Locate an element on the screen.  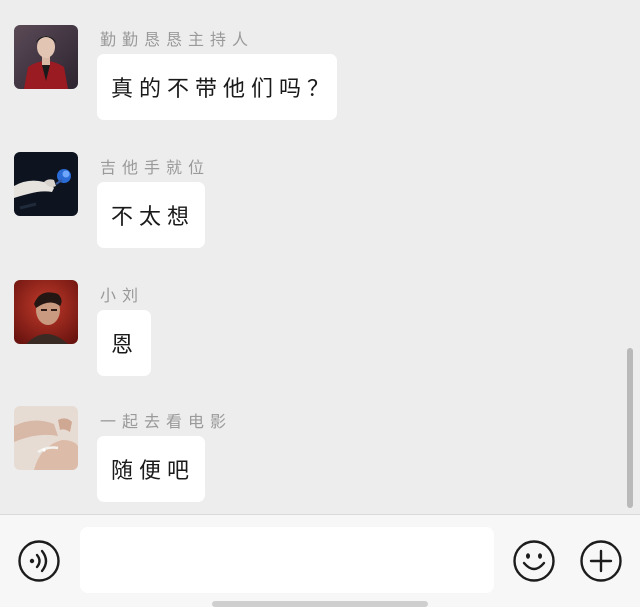
voice-icon is located at coordinates (39, 561).